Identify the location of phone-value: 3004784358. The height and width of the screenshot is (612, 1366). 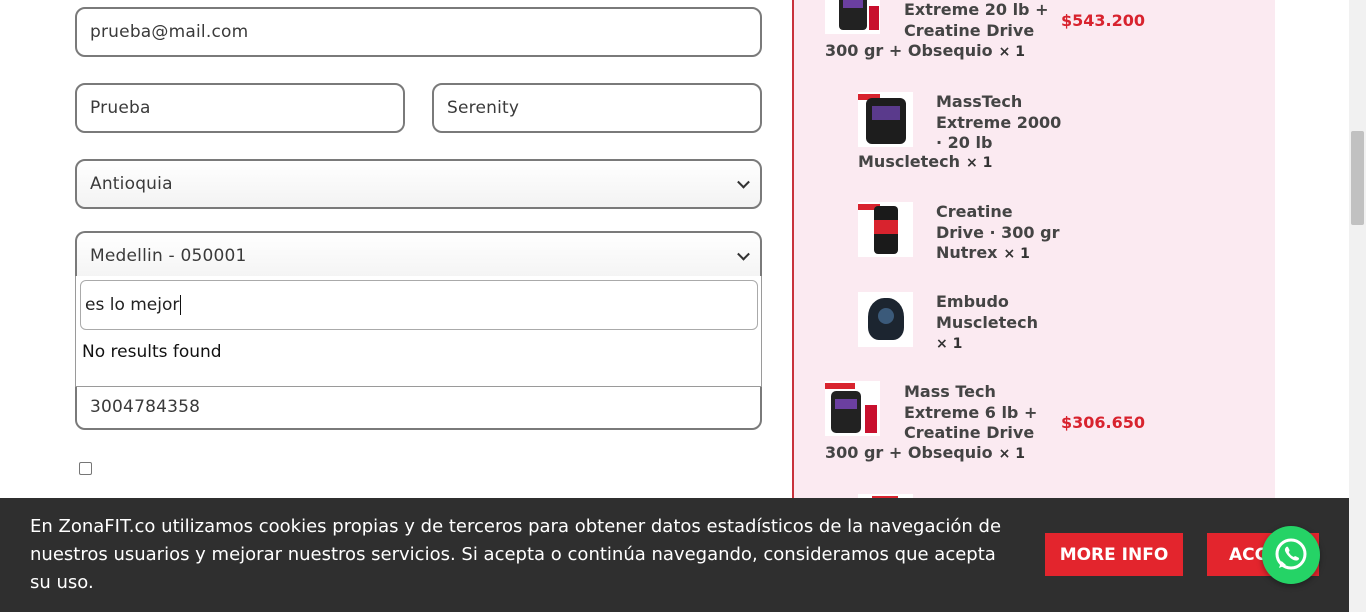
(145, 407).